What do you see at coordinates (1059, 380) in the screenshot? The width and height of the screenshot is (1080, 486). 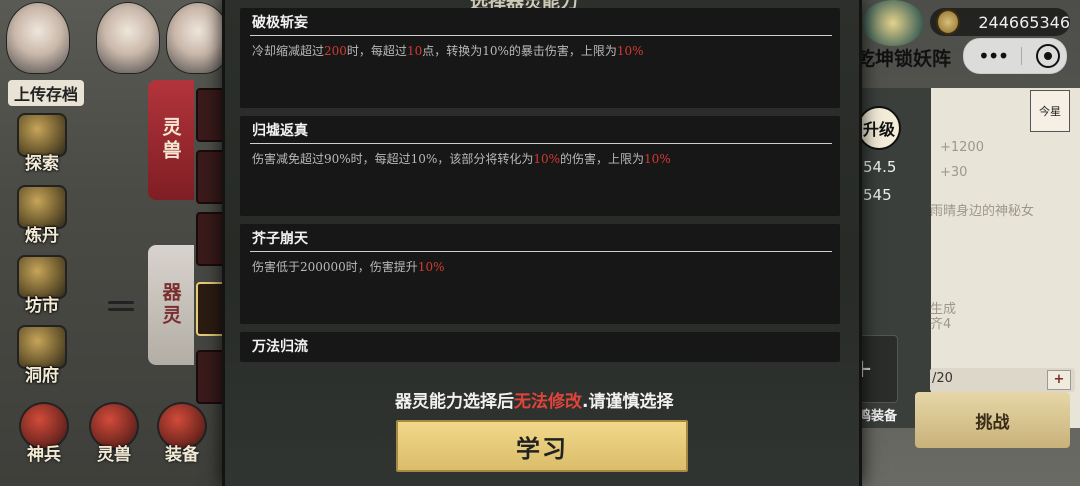 I see `count-plus-button: +` at bounding box center [1059, 380].